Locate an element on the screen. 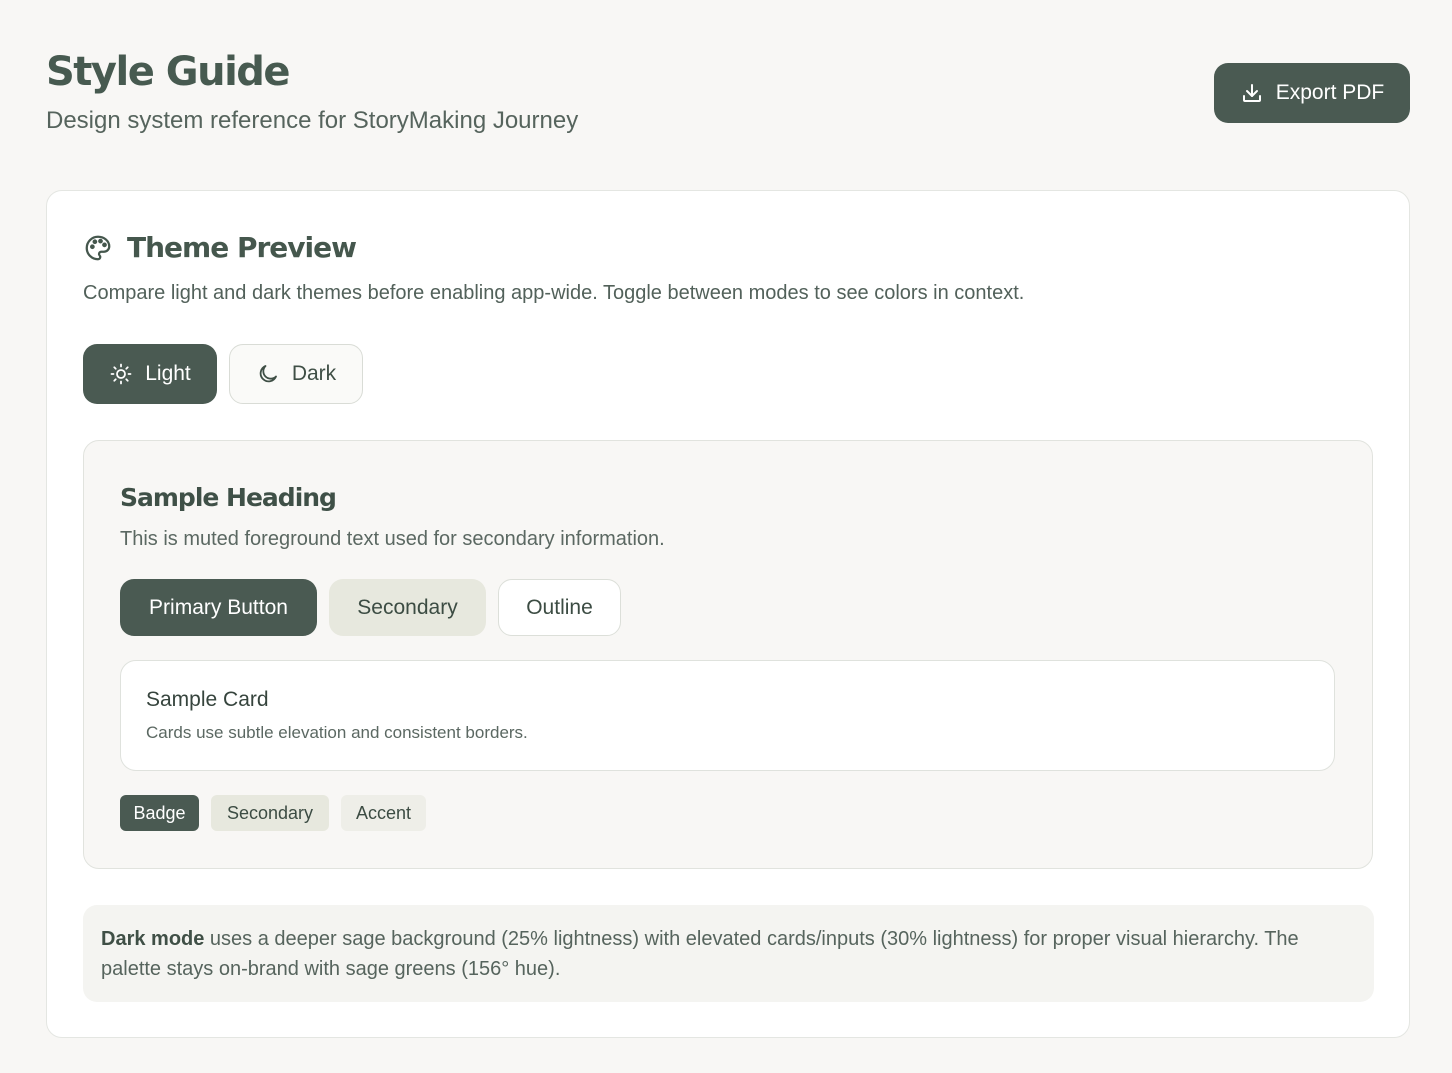 This screenshot has height=1073, width=1452. badge-accent: Accent is located at coordinates (383, 813).